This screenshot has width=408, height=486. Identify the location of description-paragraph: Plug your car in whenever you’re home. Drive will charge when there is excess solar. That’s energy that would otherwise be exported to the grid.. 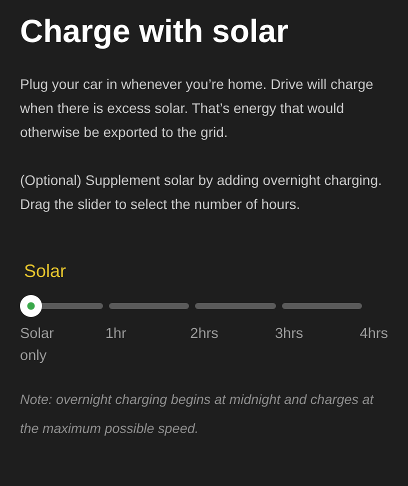
(197, 108).